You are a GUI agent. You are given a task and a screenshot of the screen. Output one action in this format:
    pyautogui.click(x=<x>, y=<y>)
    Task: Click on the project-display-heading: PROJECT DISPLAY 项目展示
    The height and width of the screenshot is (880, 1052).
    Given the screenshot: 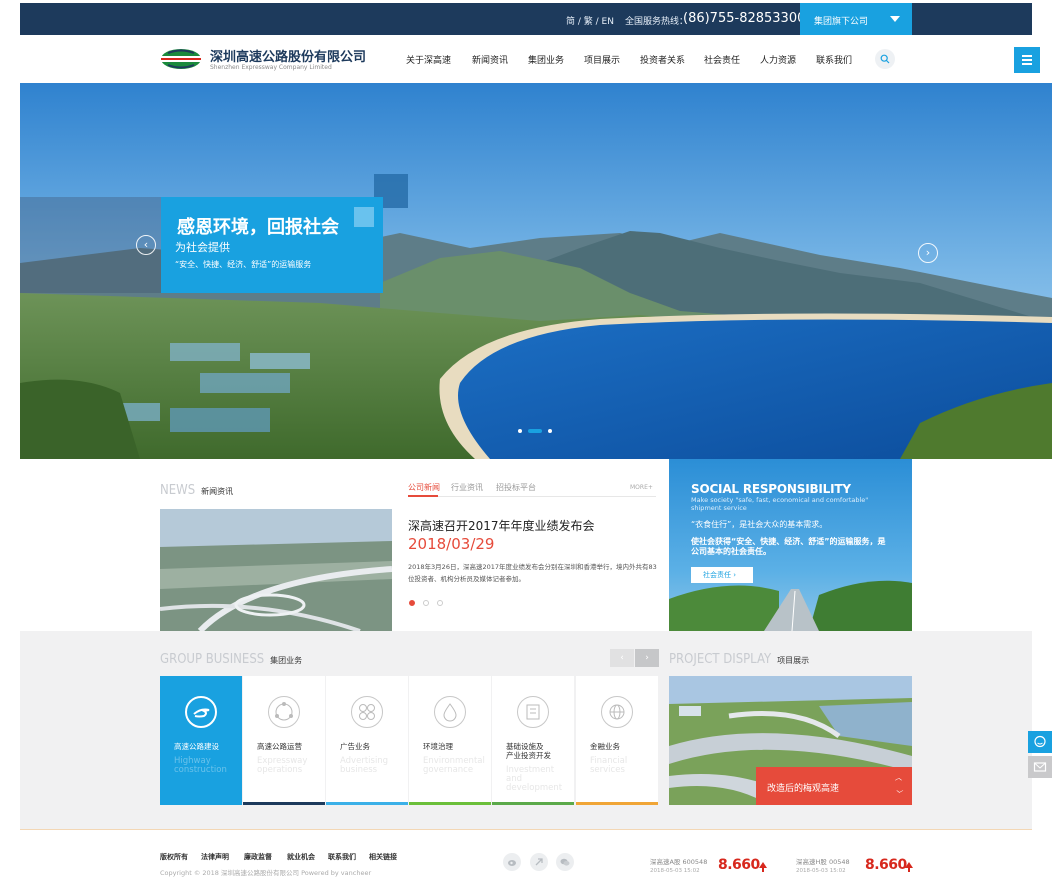 What is the action you would take?
    pyautogui.click(x=739, y=657)
    